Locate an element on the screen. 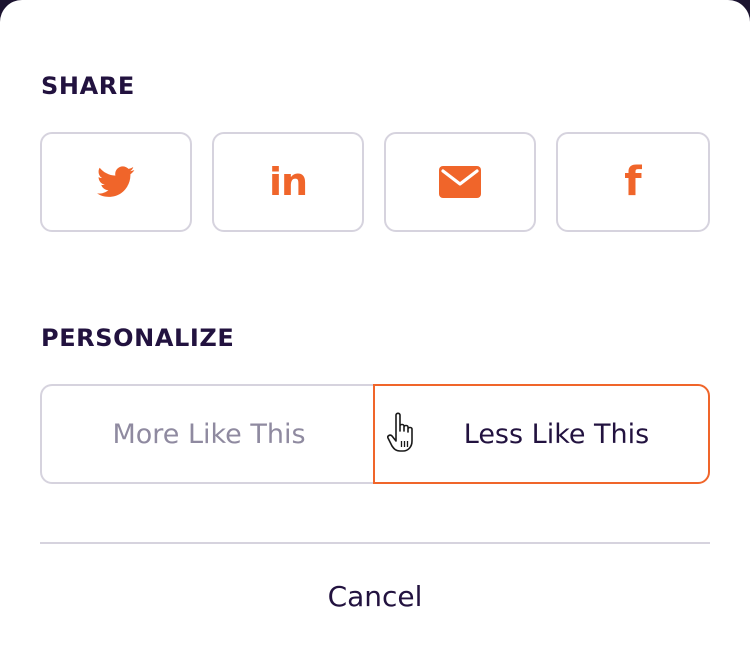 The height and width of the screenshot is (660, 750). share-email-button is located at coordinates (460, 182).